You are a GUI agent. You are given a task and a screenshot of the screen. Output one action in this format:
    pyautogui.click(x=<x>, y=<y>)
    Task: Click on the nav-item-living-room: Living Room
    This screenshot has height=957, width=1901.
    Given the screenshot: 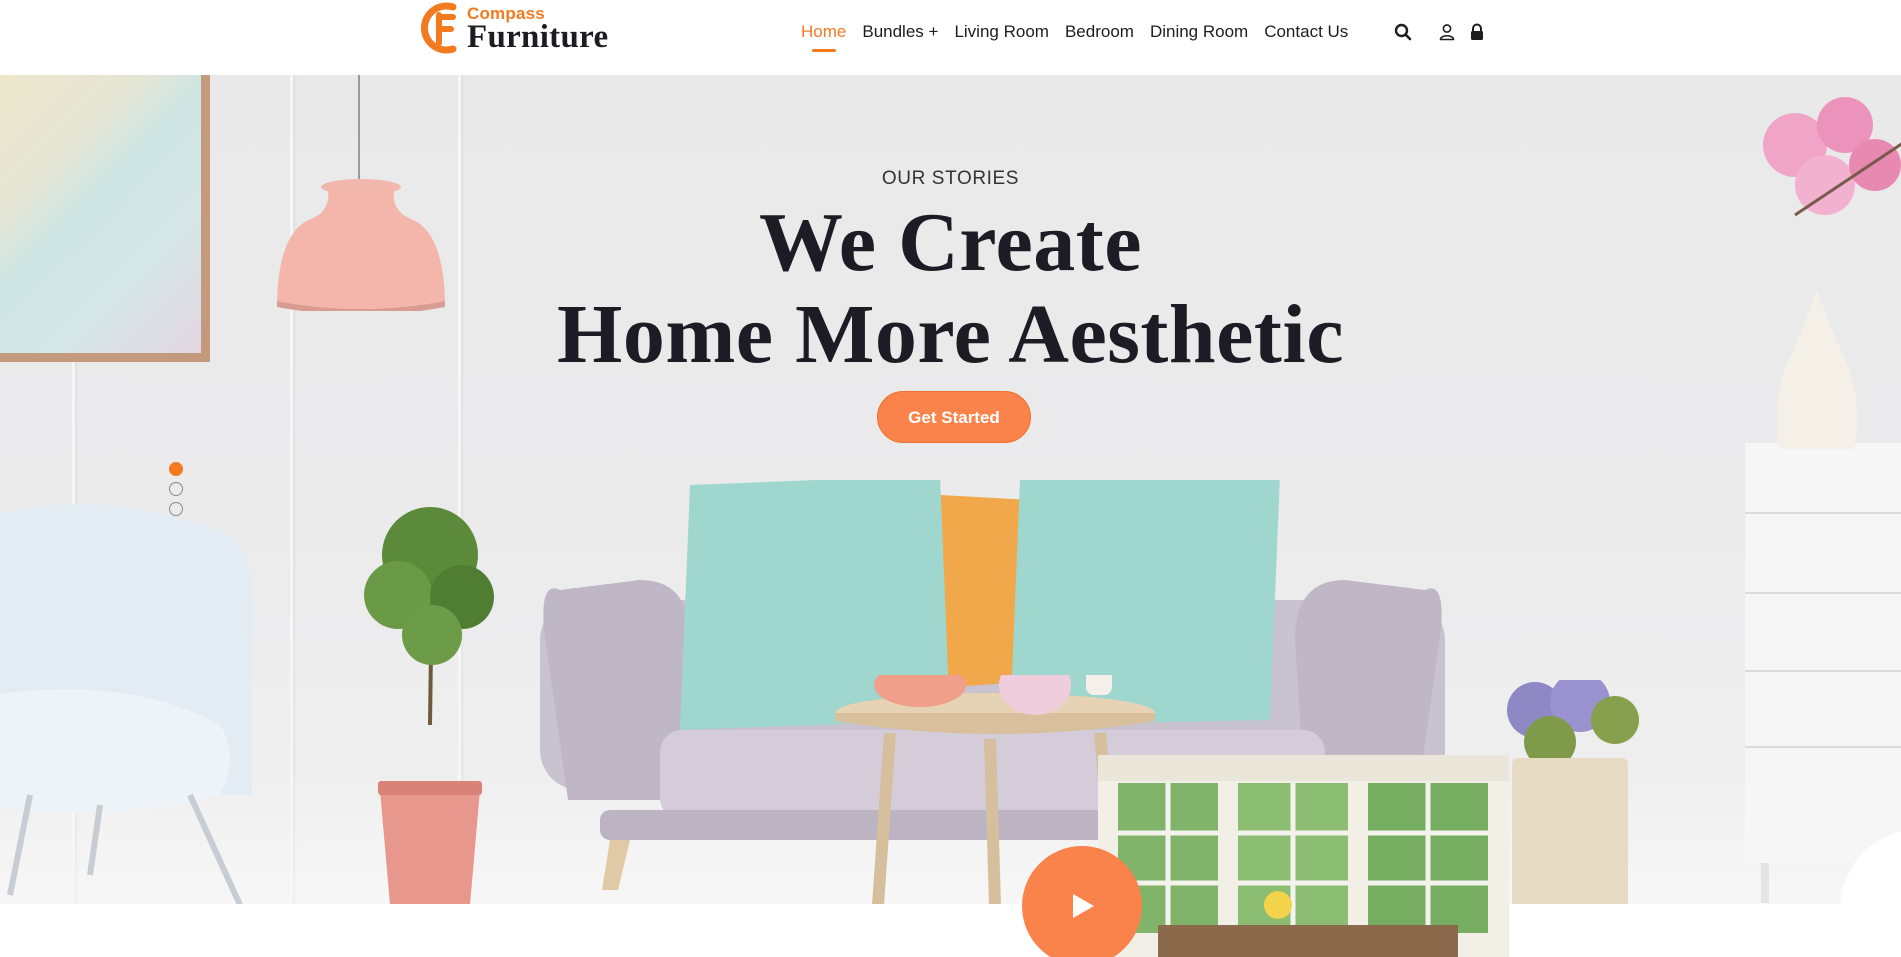 What is the action you would take?
    pyautogui.click(x=1001, y=32)
    